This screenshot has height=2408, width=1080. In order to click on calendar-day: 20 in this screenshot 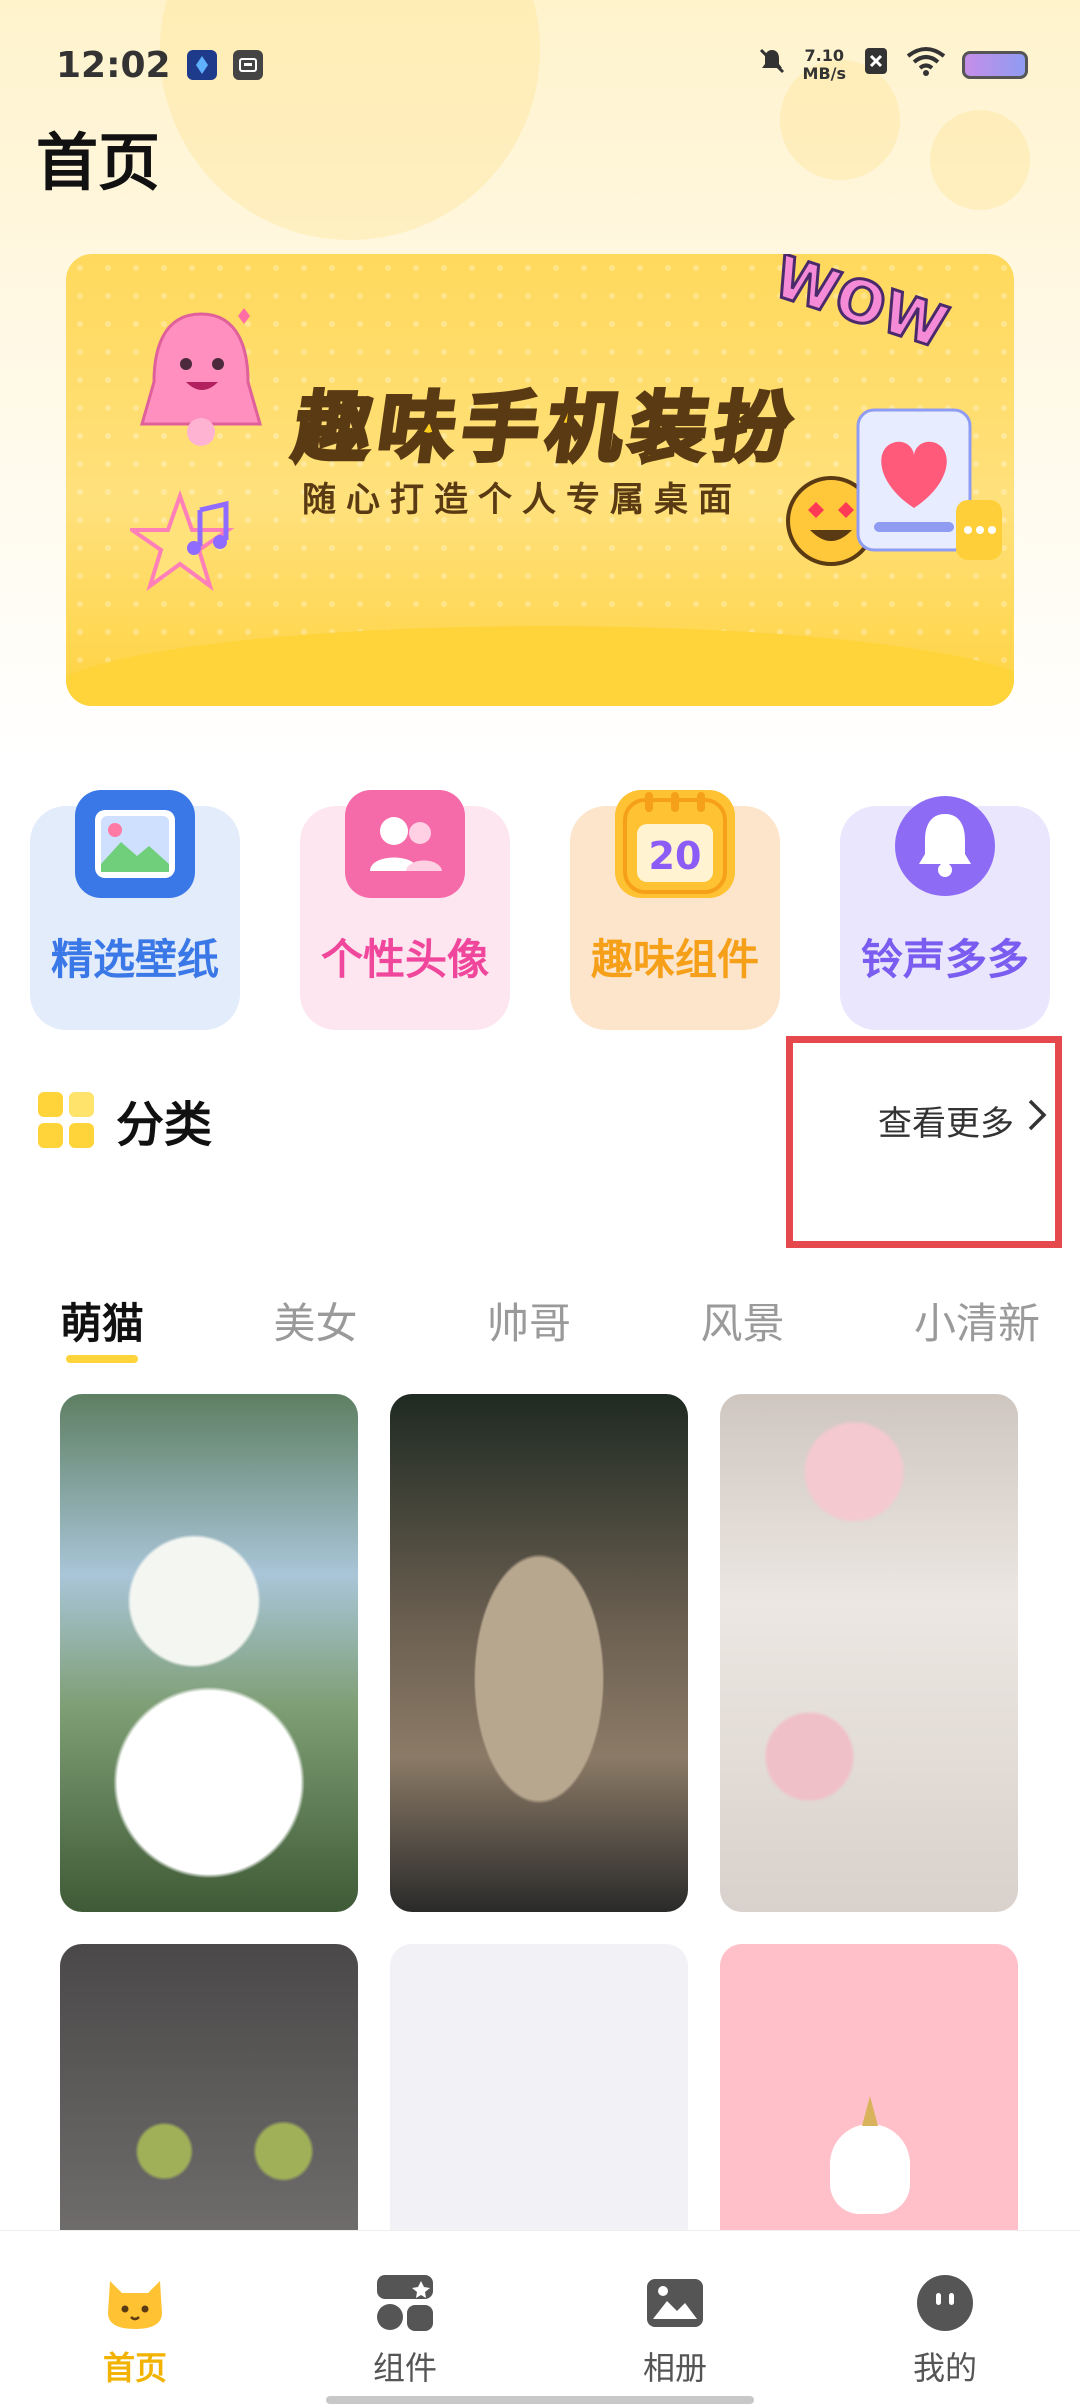, I will do `click(675, 856)`.